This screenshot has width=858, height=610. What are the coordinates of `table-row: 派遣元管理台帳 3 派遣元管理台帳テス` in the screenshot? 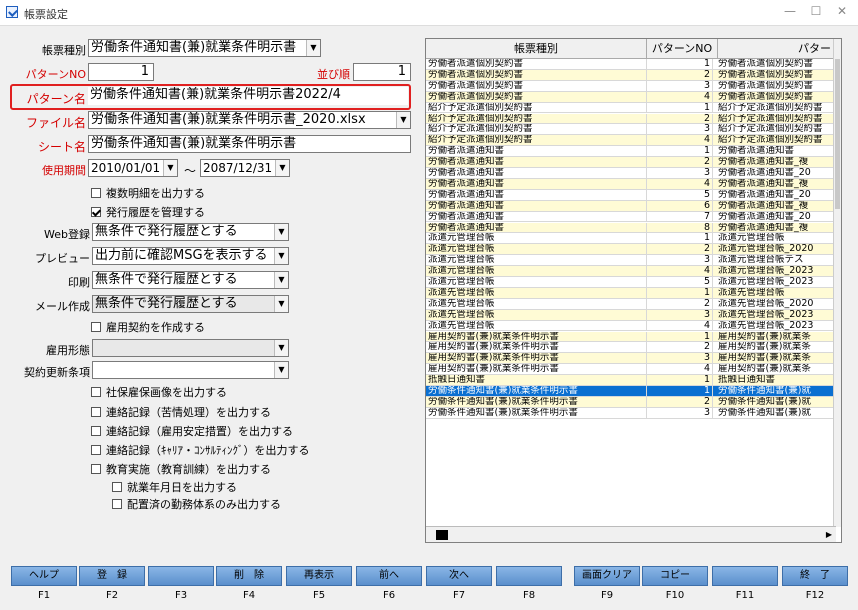 It's located at (631, 261).